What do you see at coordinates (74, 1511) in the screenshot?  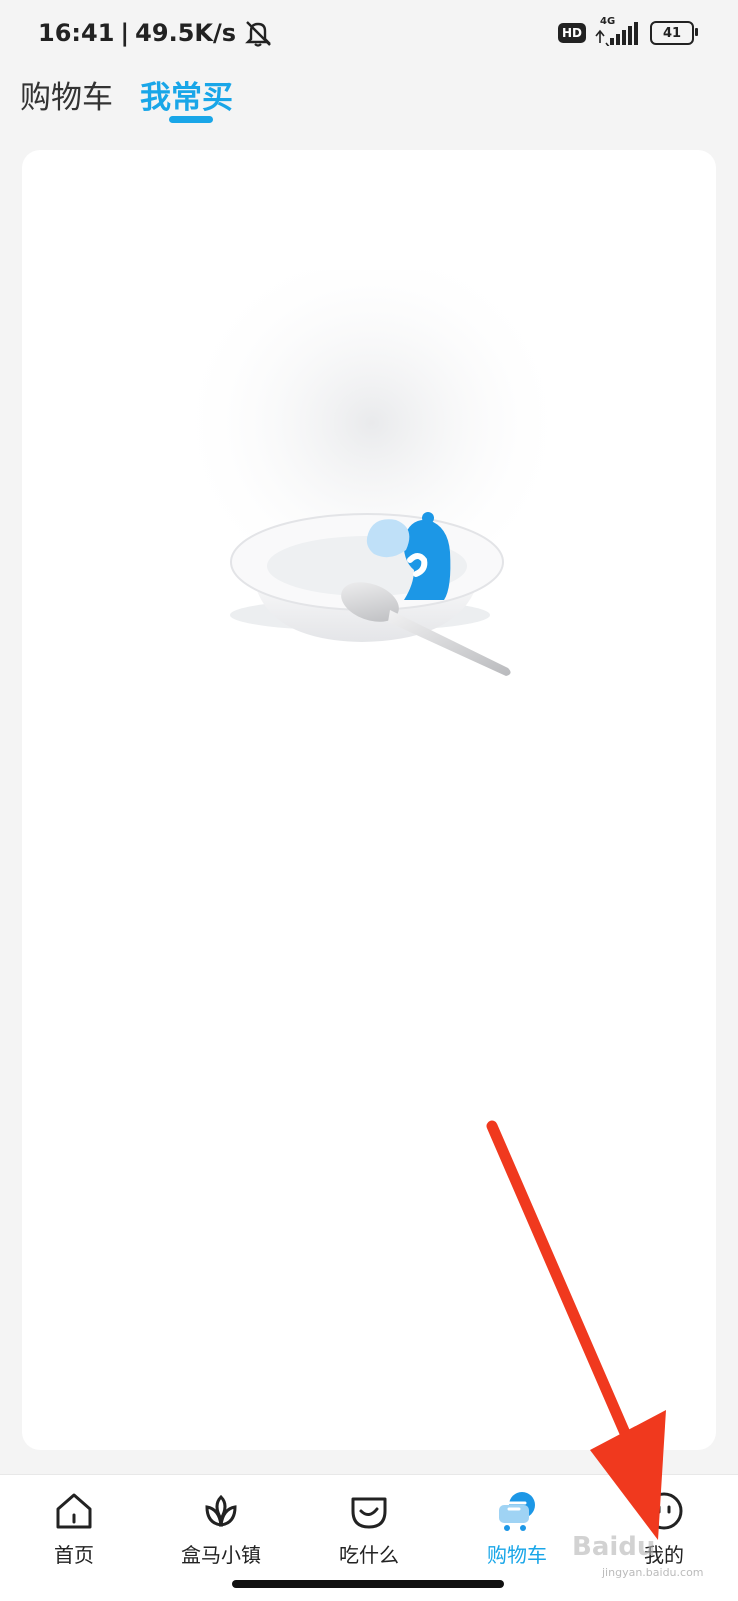 I see `home-icon` at bounding box center [74, 1511].